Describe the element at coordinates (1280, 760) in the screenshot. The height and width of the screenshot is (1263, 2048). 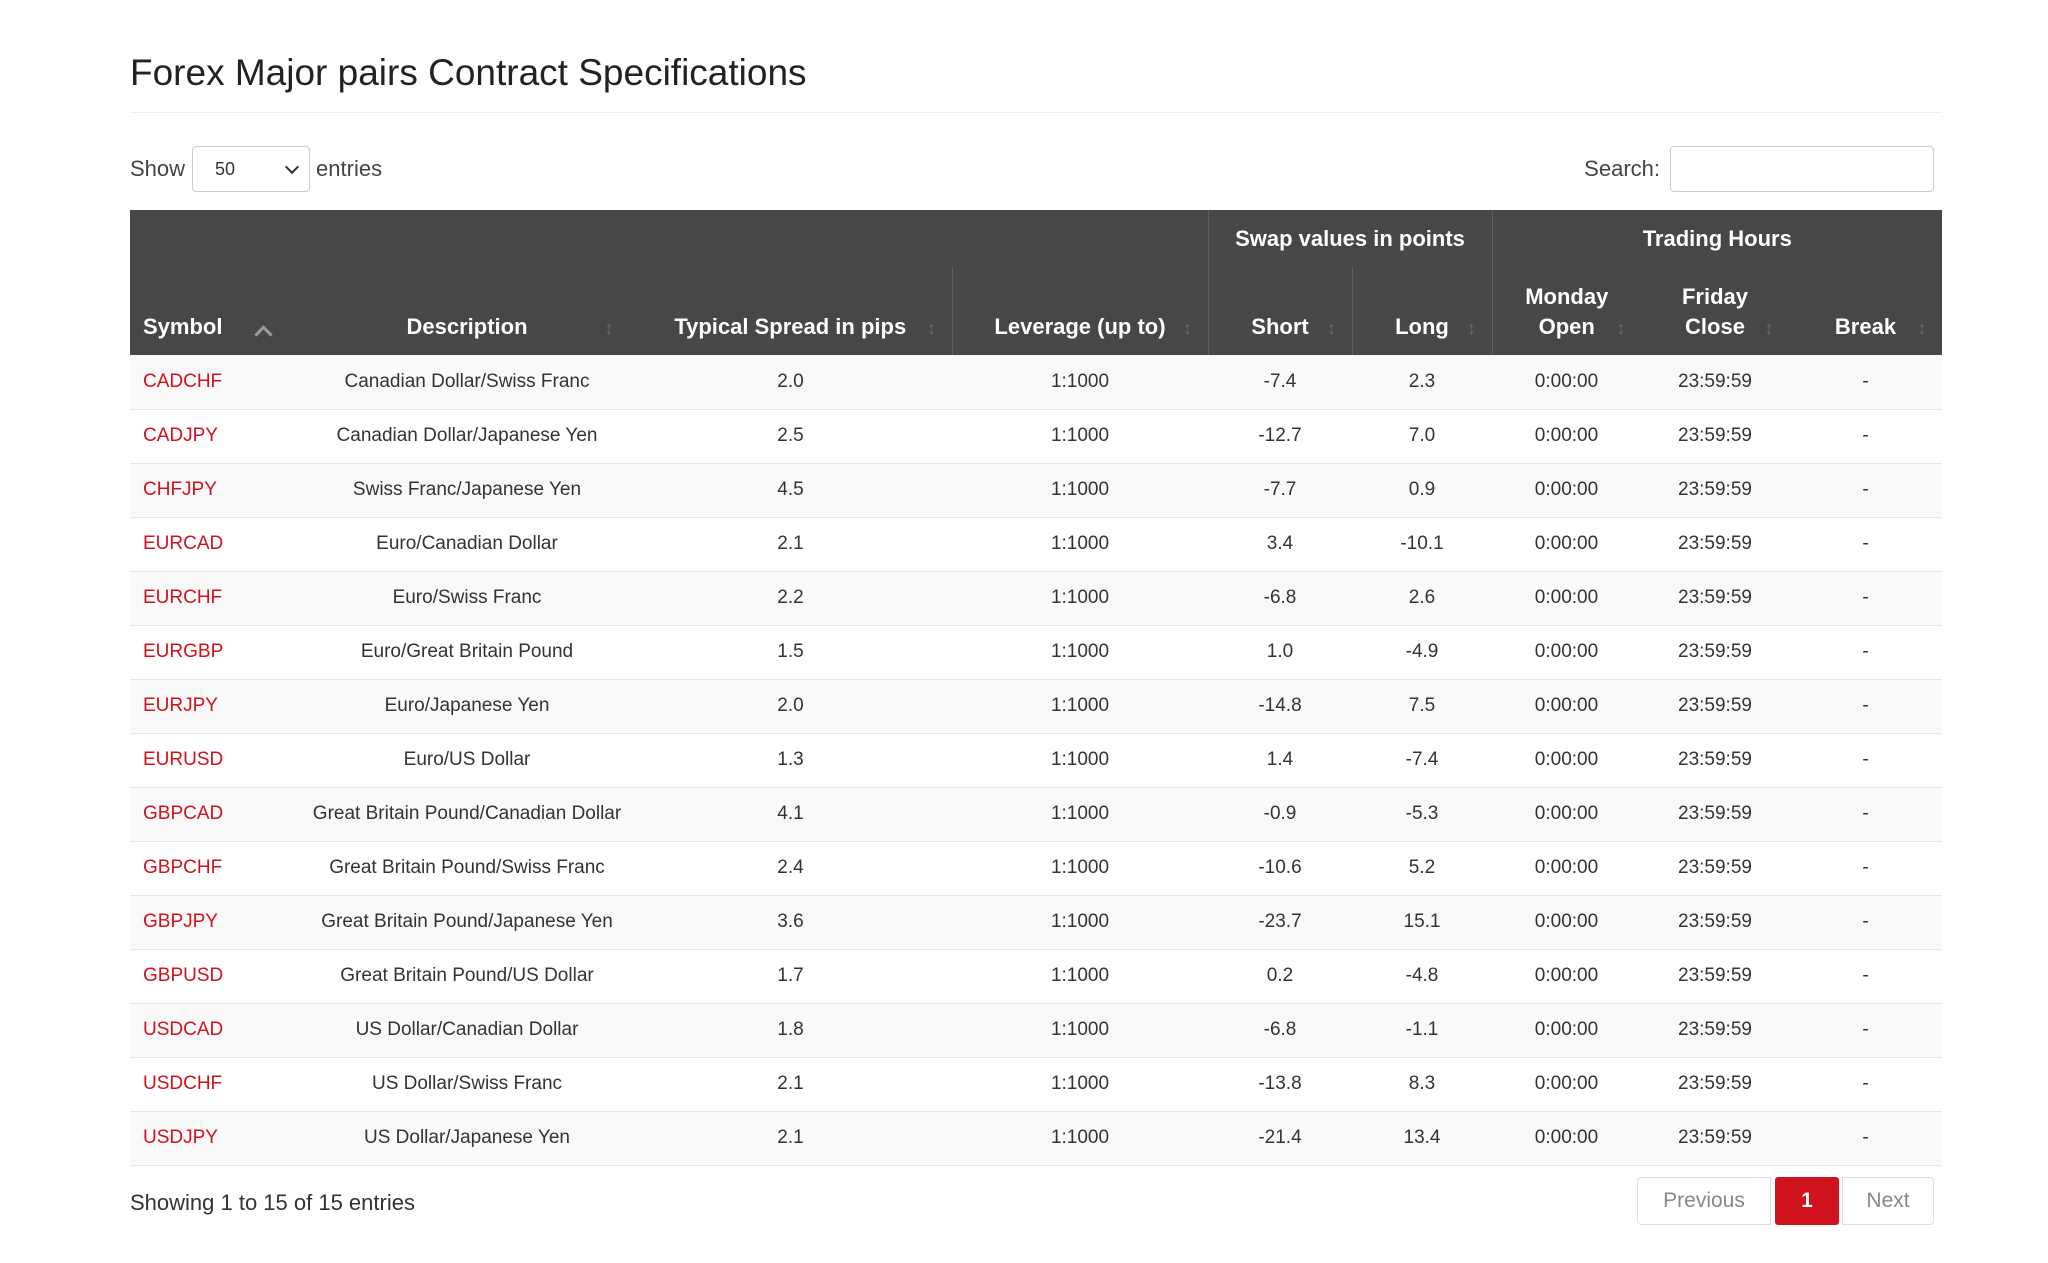
I see `cell-short: 1.4` at that location.